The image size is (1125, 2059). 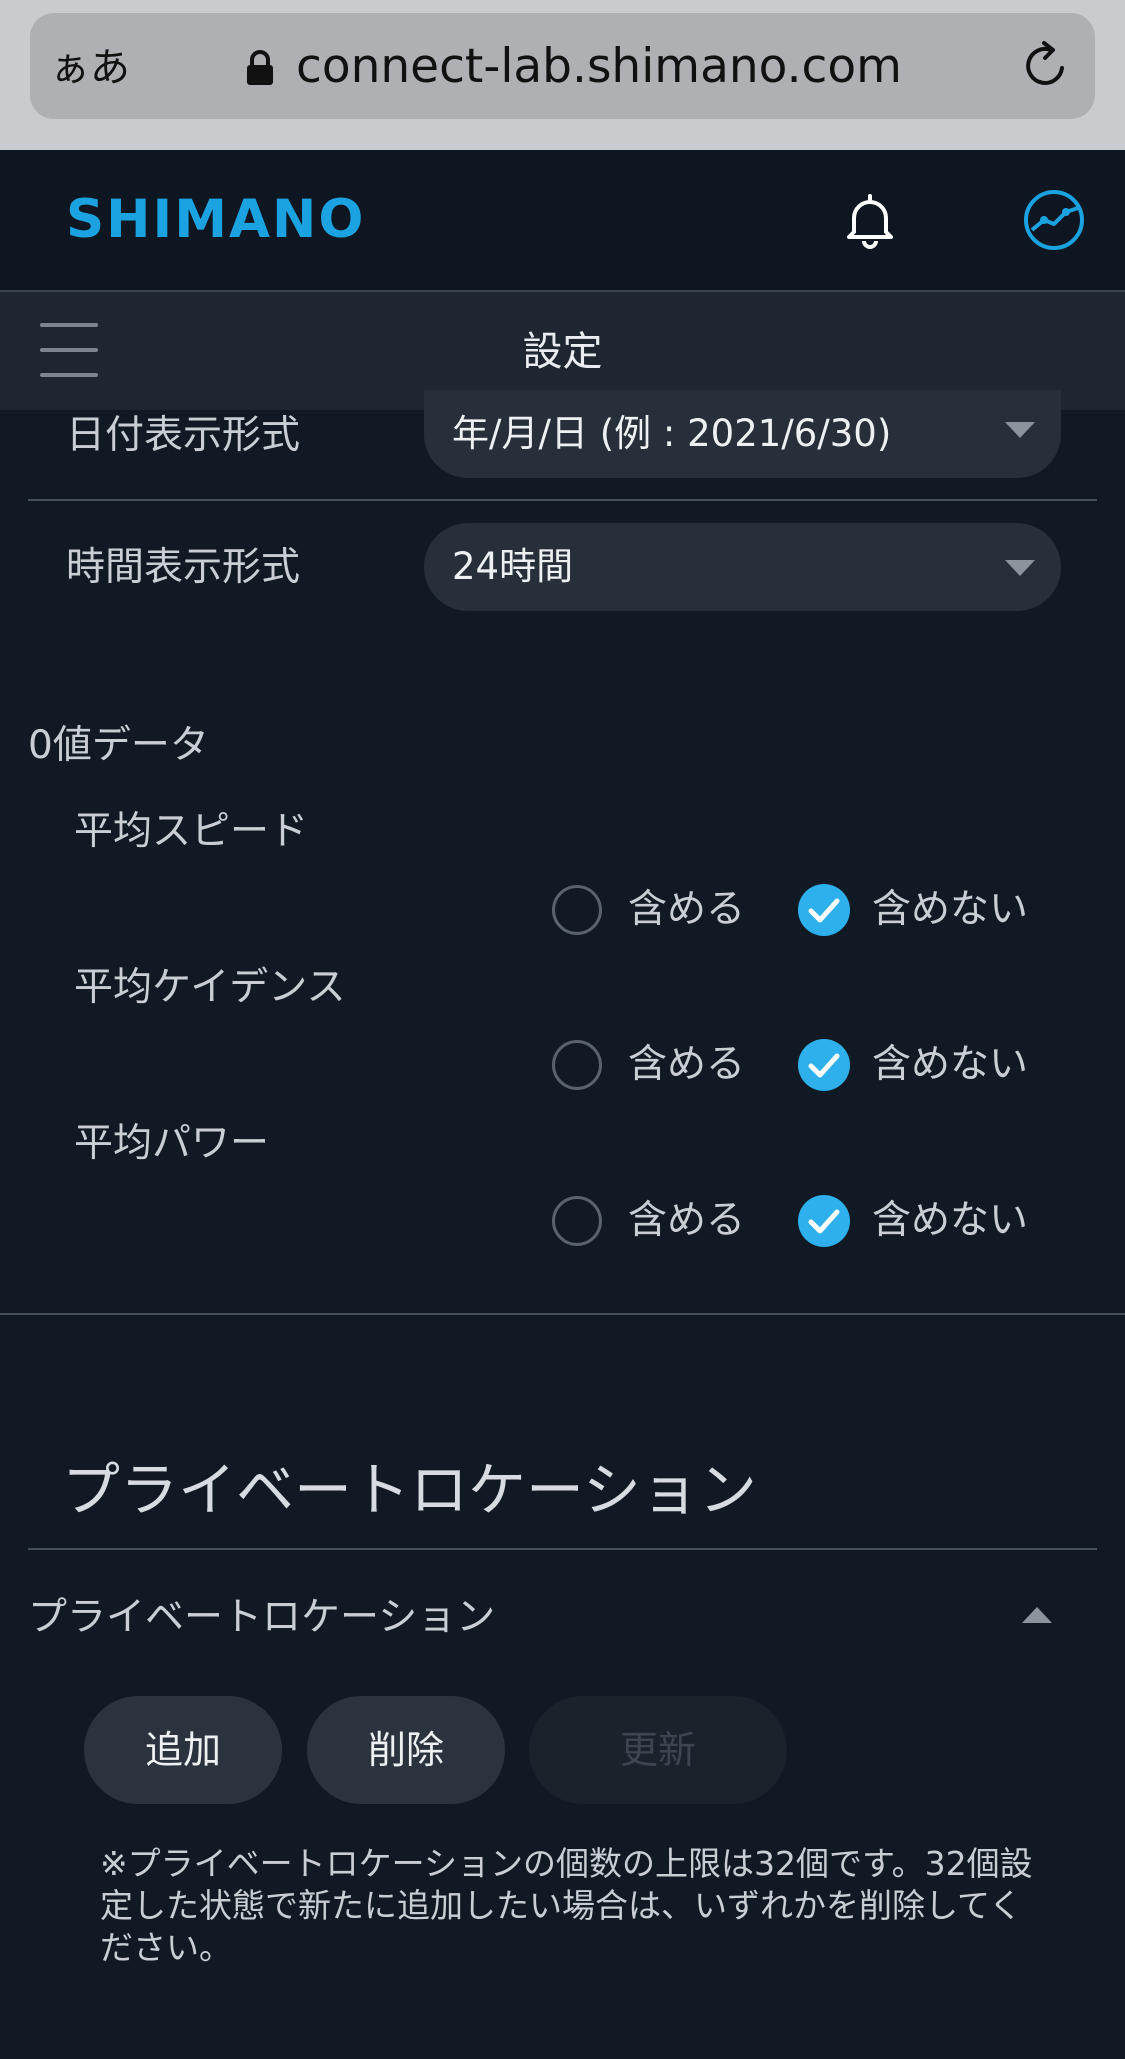 I want to click on avg-power-include-radio, so click(x=577, y=1221).